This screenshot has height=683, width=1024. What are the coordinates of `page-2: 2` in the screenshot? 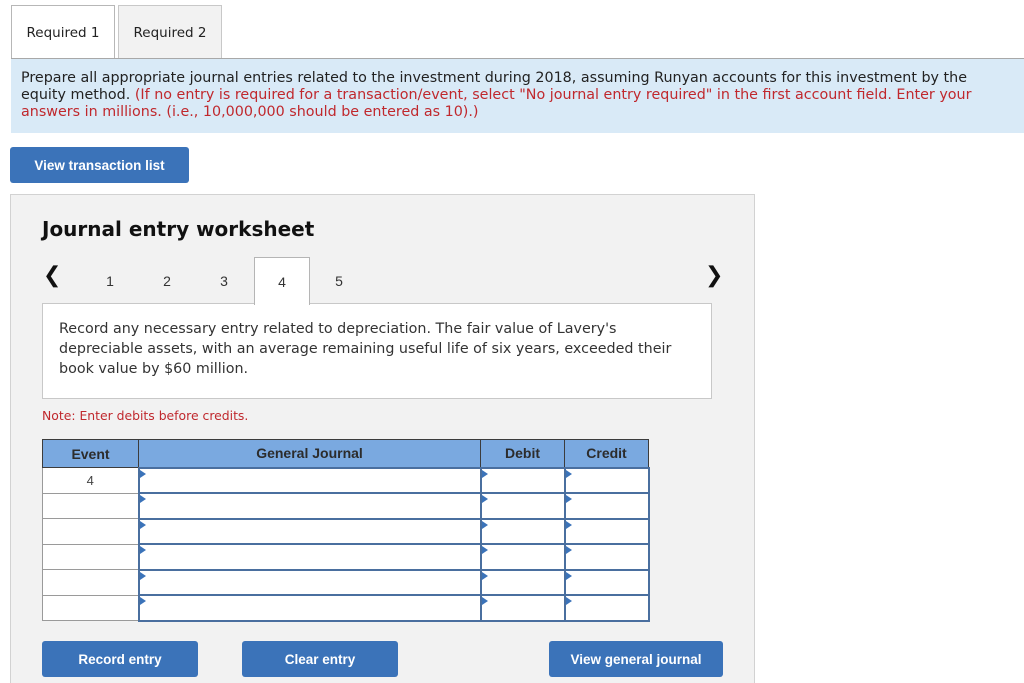 It's located at (167, 280).